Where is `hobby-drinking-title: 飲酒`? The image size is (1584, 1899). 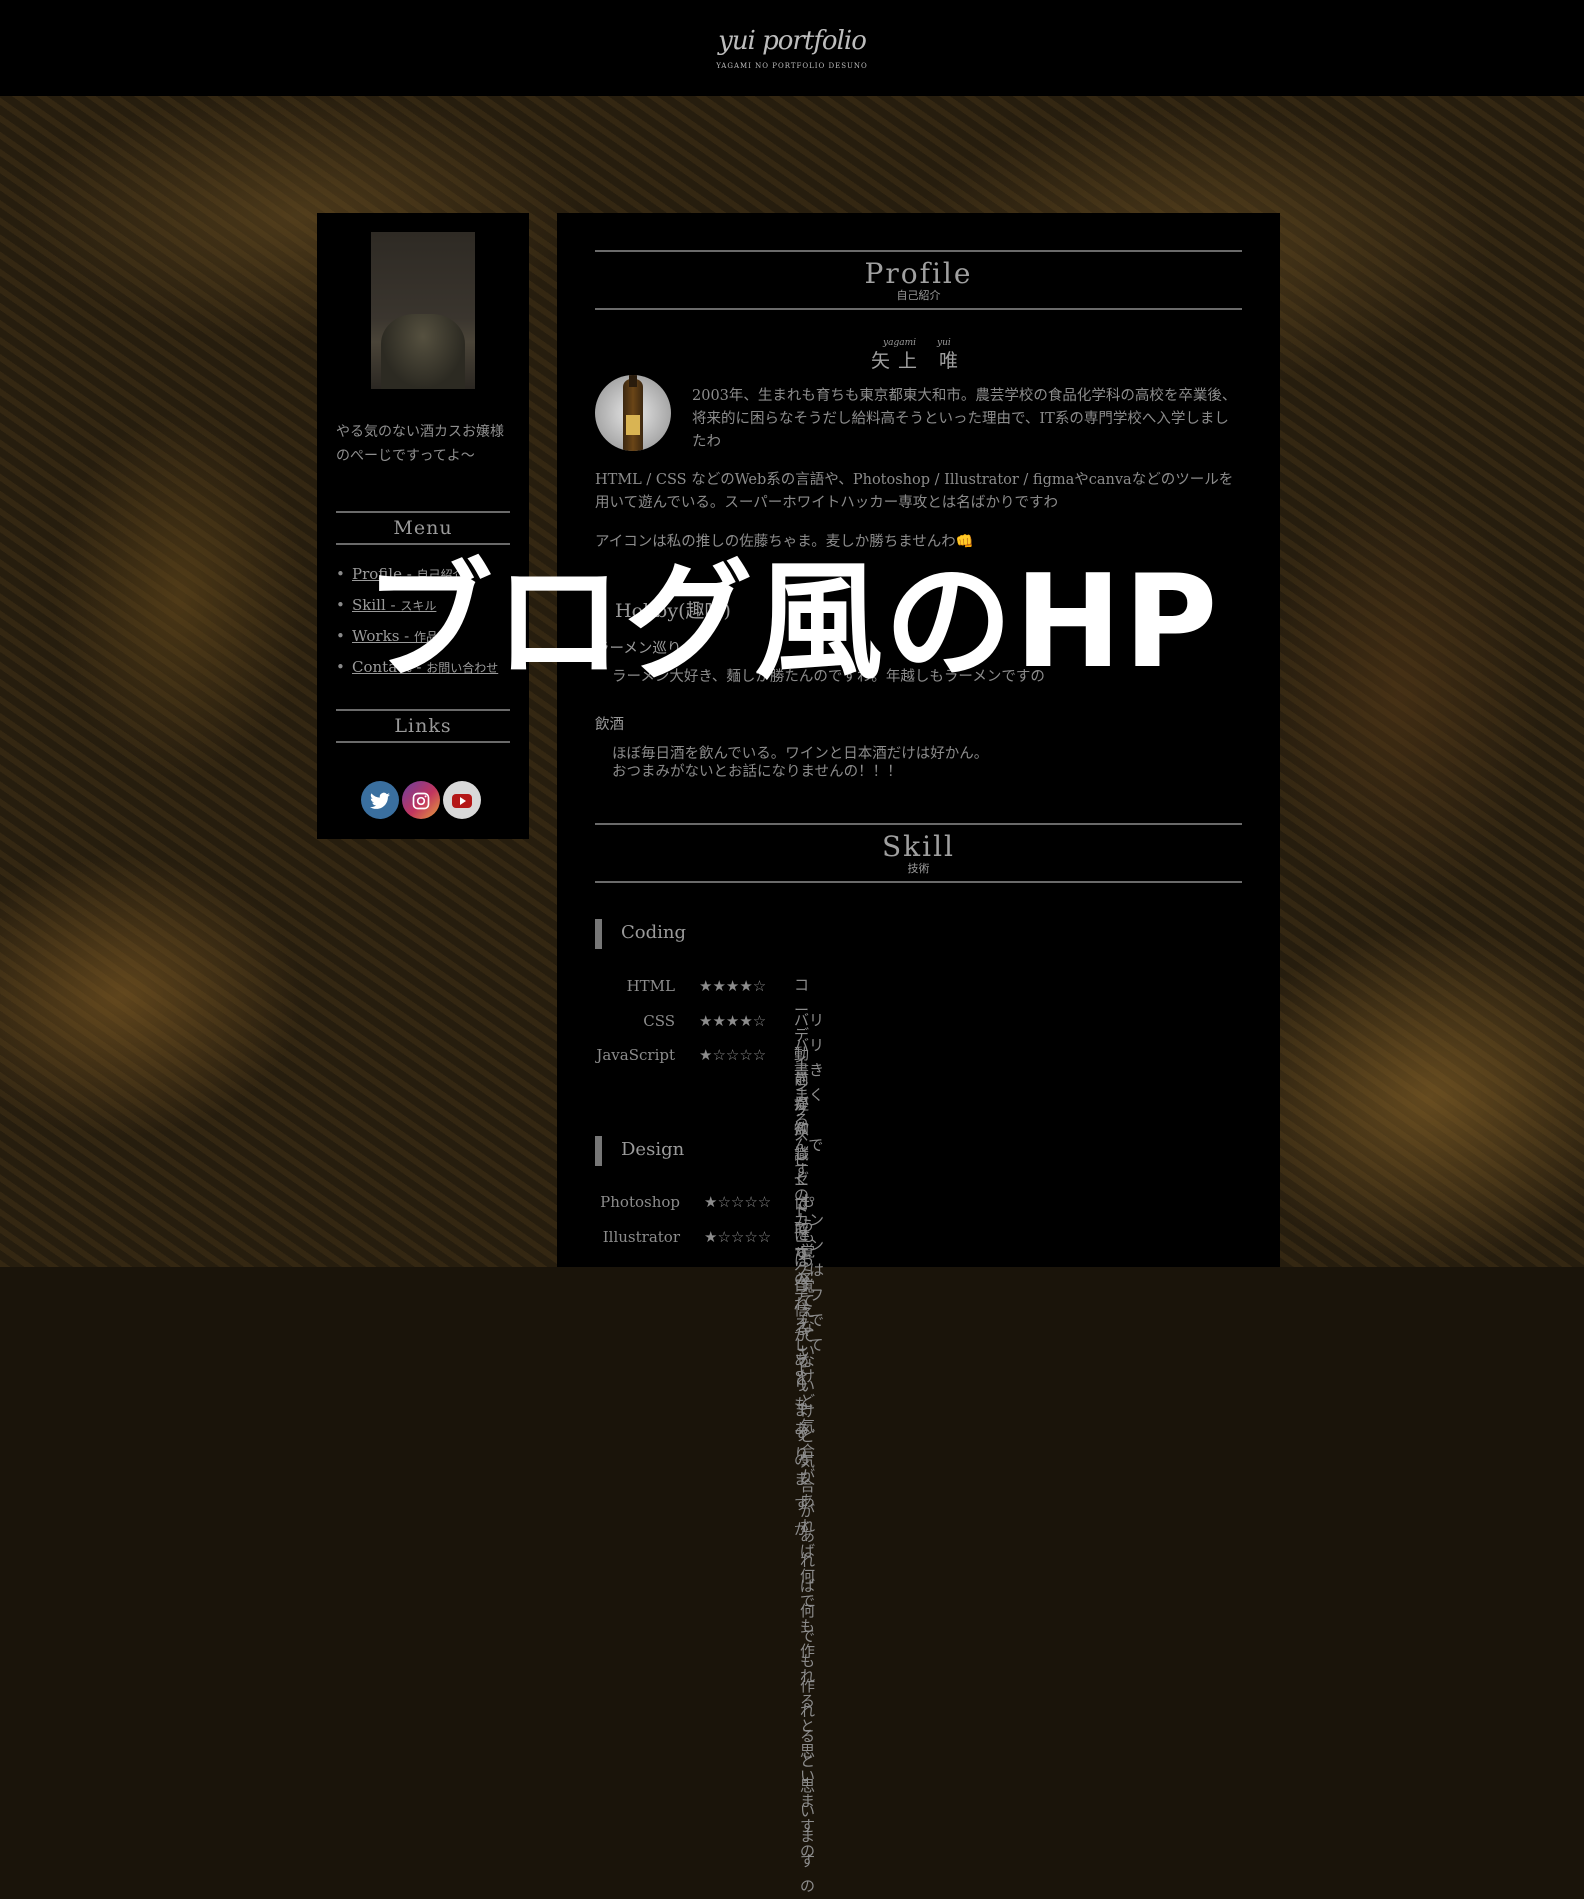
hobby-drinking-title: 飲酒 is located at coordinates (609, 725).